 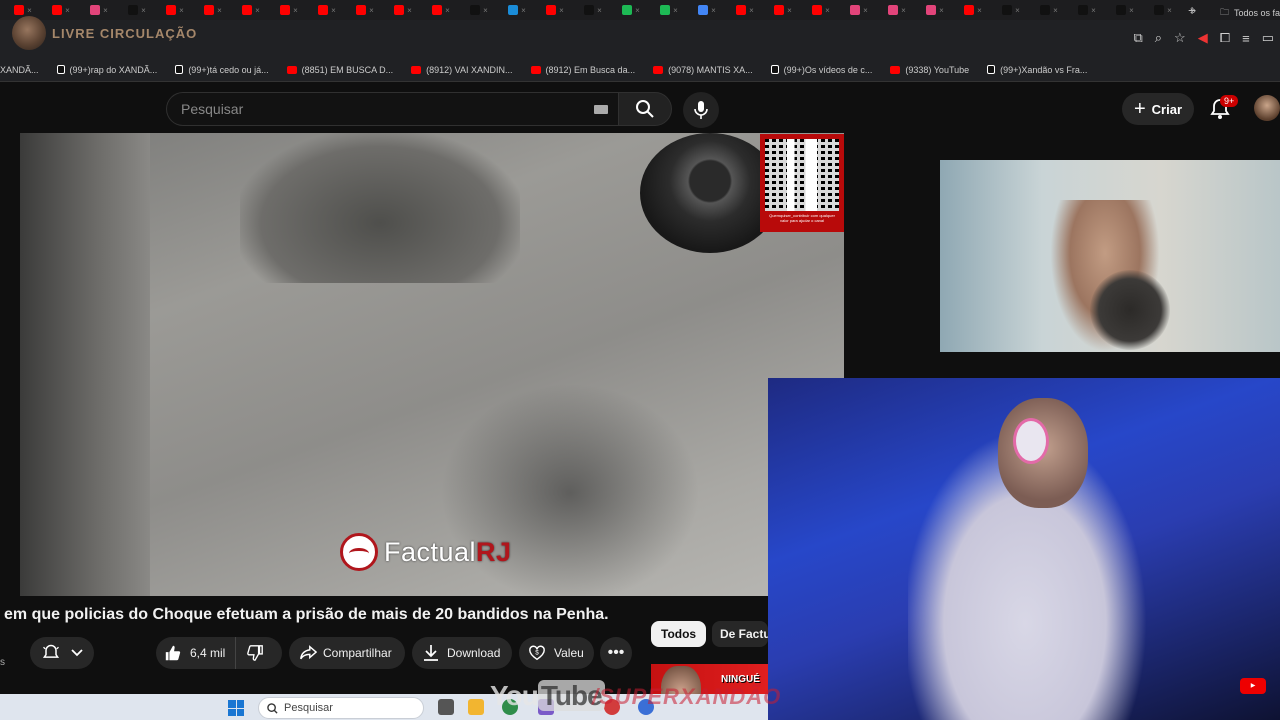 I want to click on subscribe-bell-button, so click(x=62, y=653).